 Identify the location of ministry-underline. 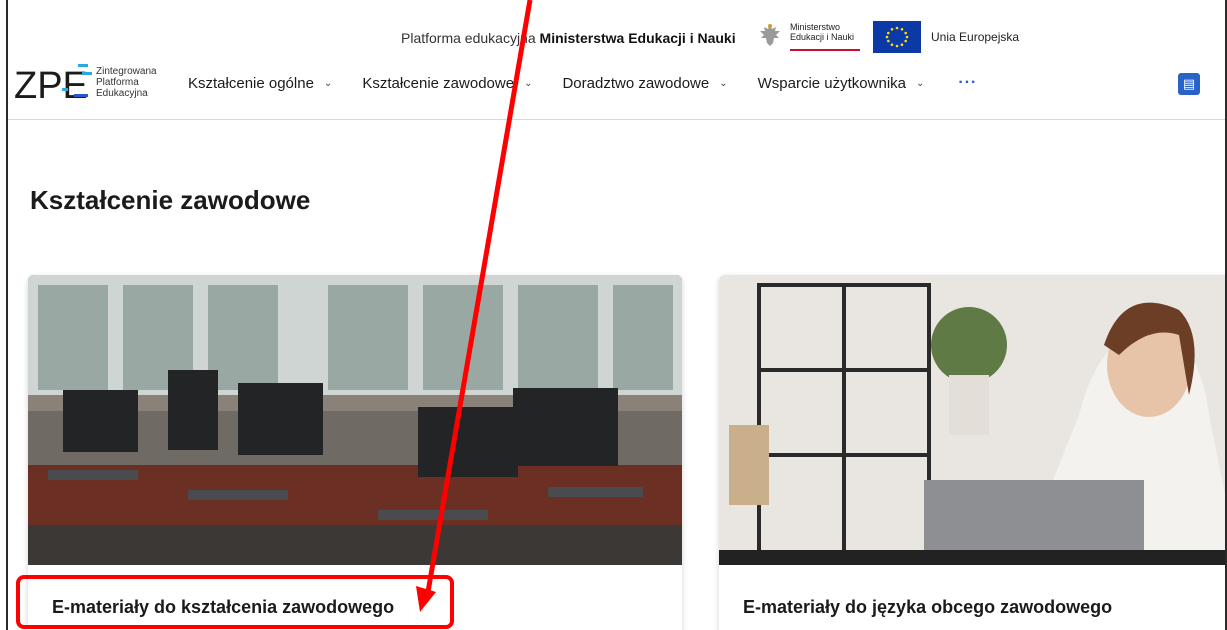
(825, 50).